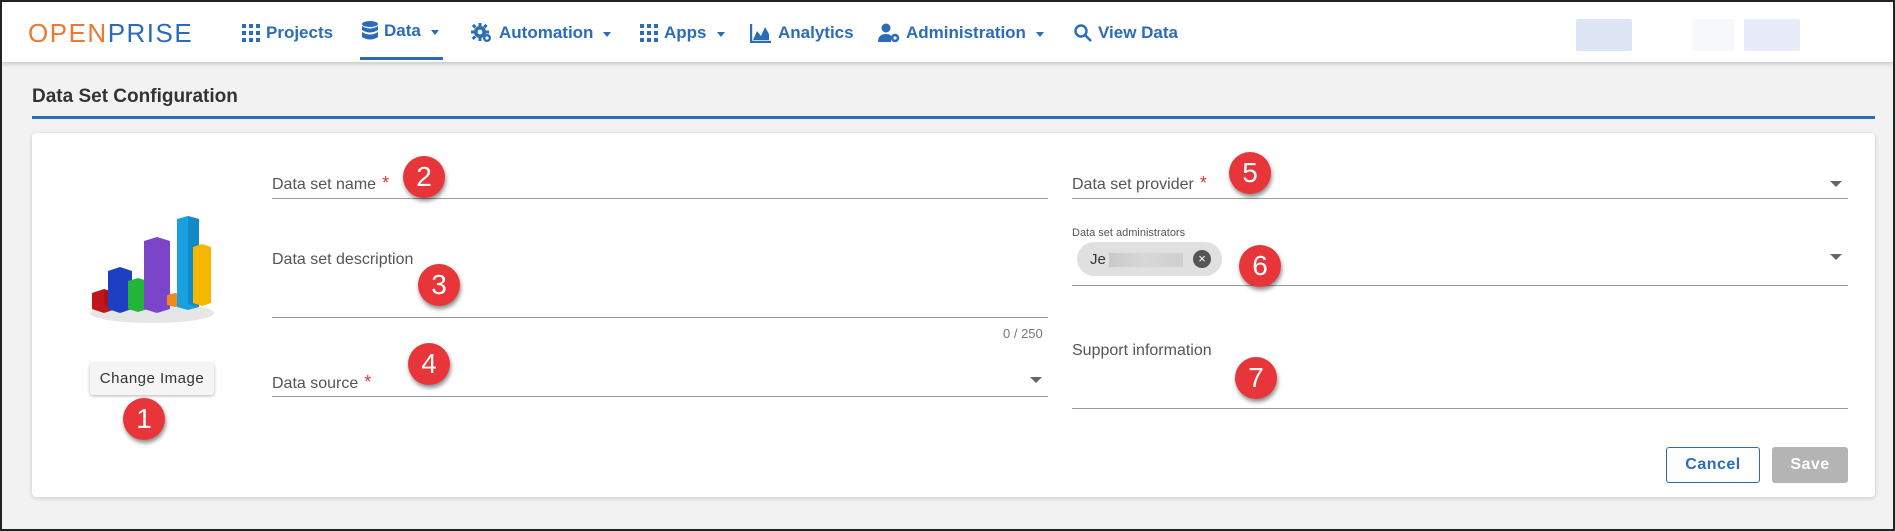 This screenshot has width=1895, height=531. I want to click on nav-data-label: Data, so click(402, 30).